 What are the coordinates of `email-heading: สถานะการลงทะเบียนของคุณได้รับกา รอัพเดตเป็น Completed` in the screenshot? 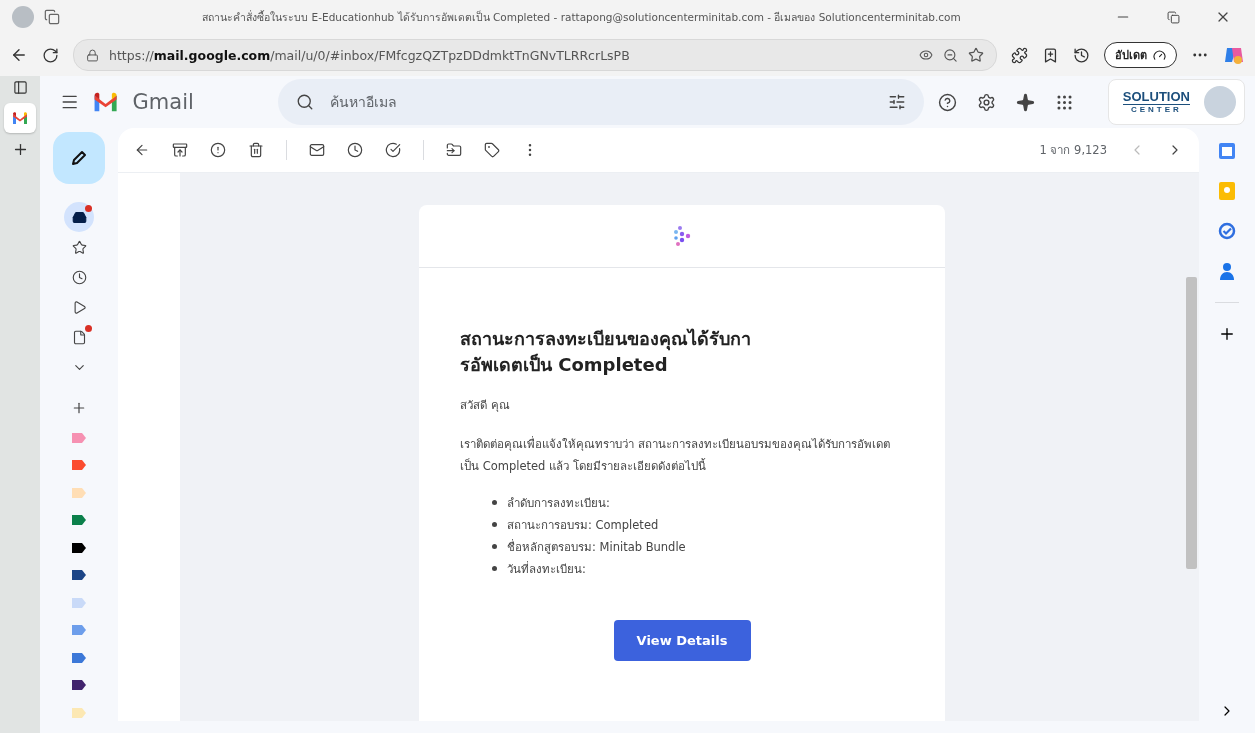 It's located at (606, 352).